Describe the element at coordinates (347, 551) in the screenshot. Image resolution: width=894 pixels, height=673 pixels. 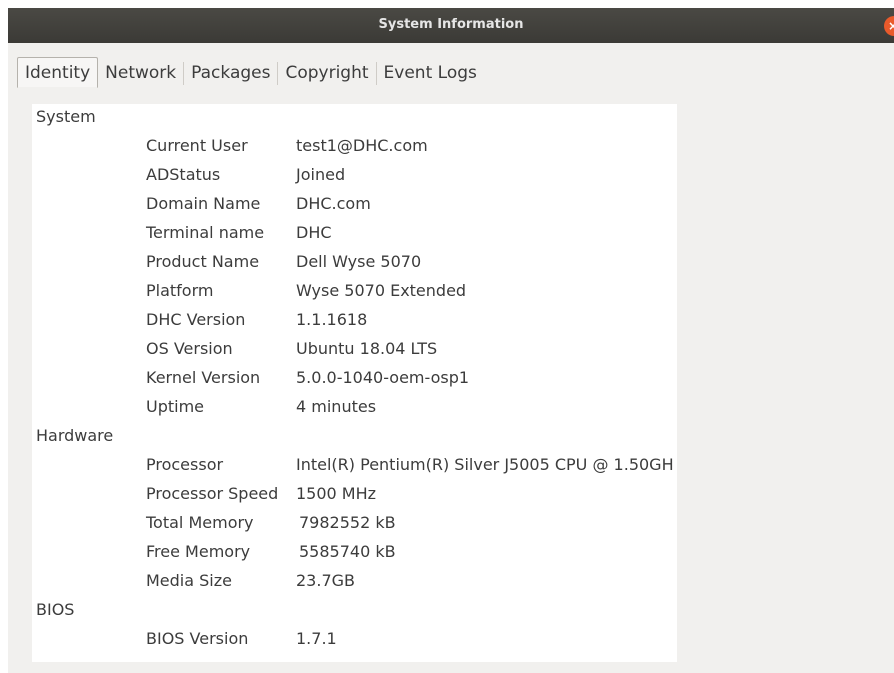
I see `row-value-free-memory: 5585740 kB` at that location.